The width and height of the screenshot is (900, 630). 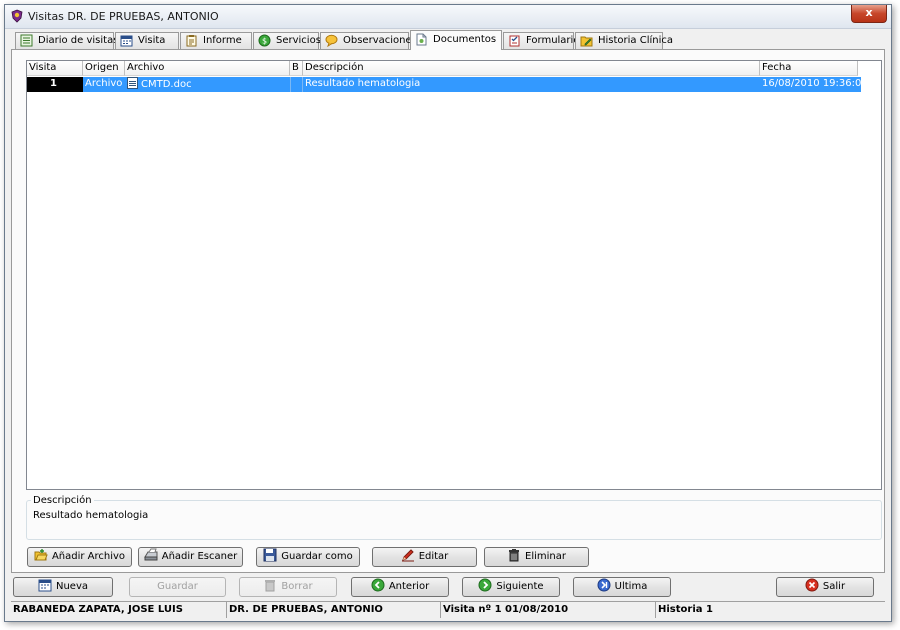 I want to click on last-button: Ultima, so click(x=622, y=587).